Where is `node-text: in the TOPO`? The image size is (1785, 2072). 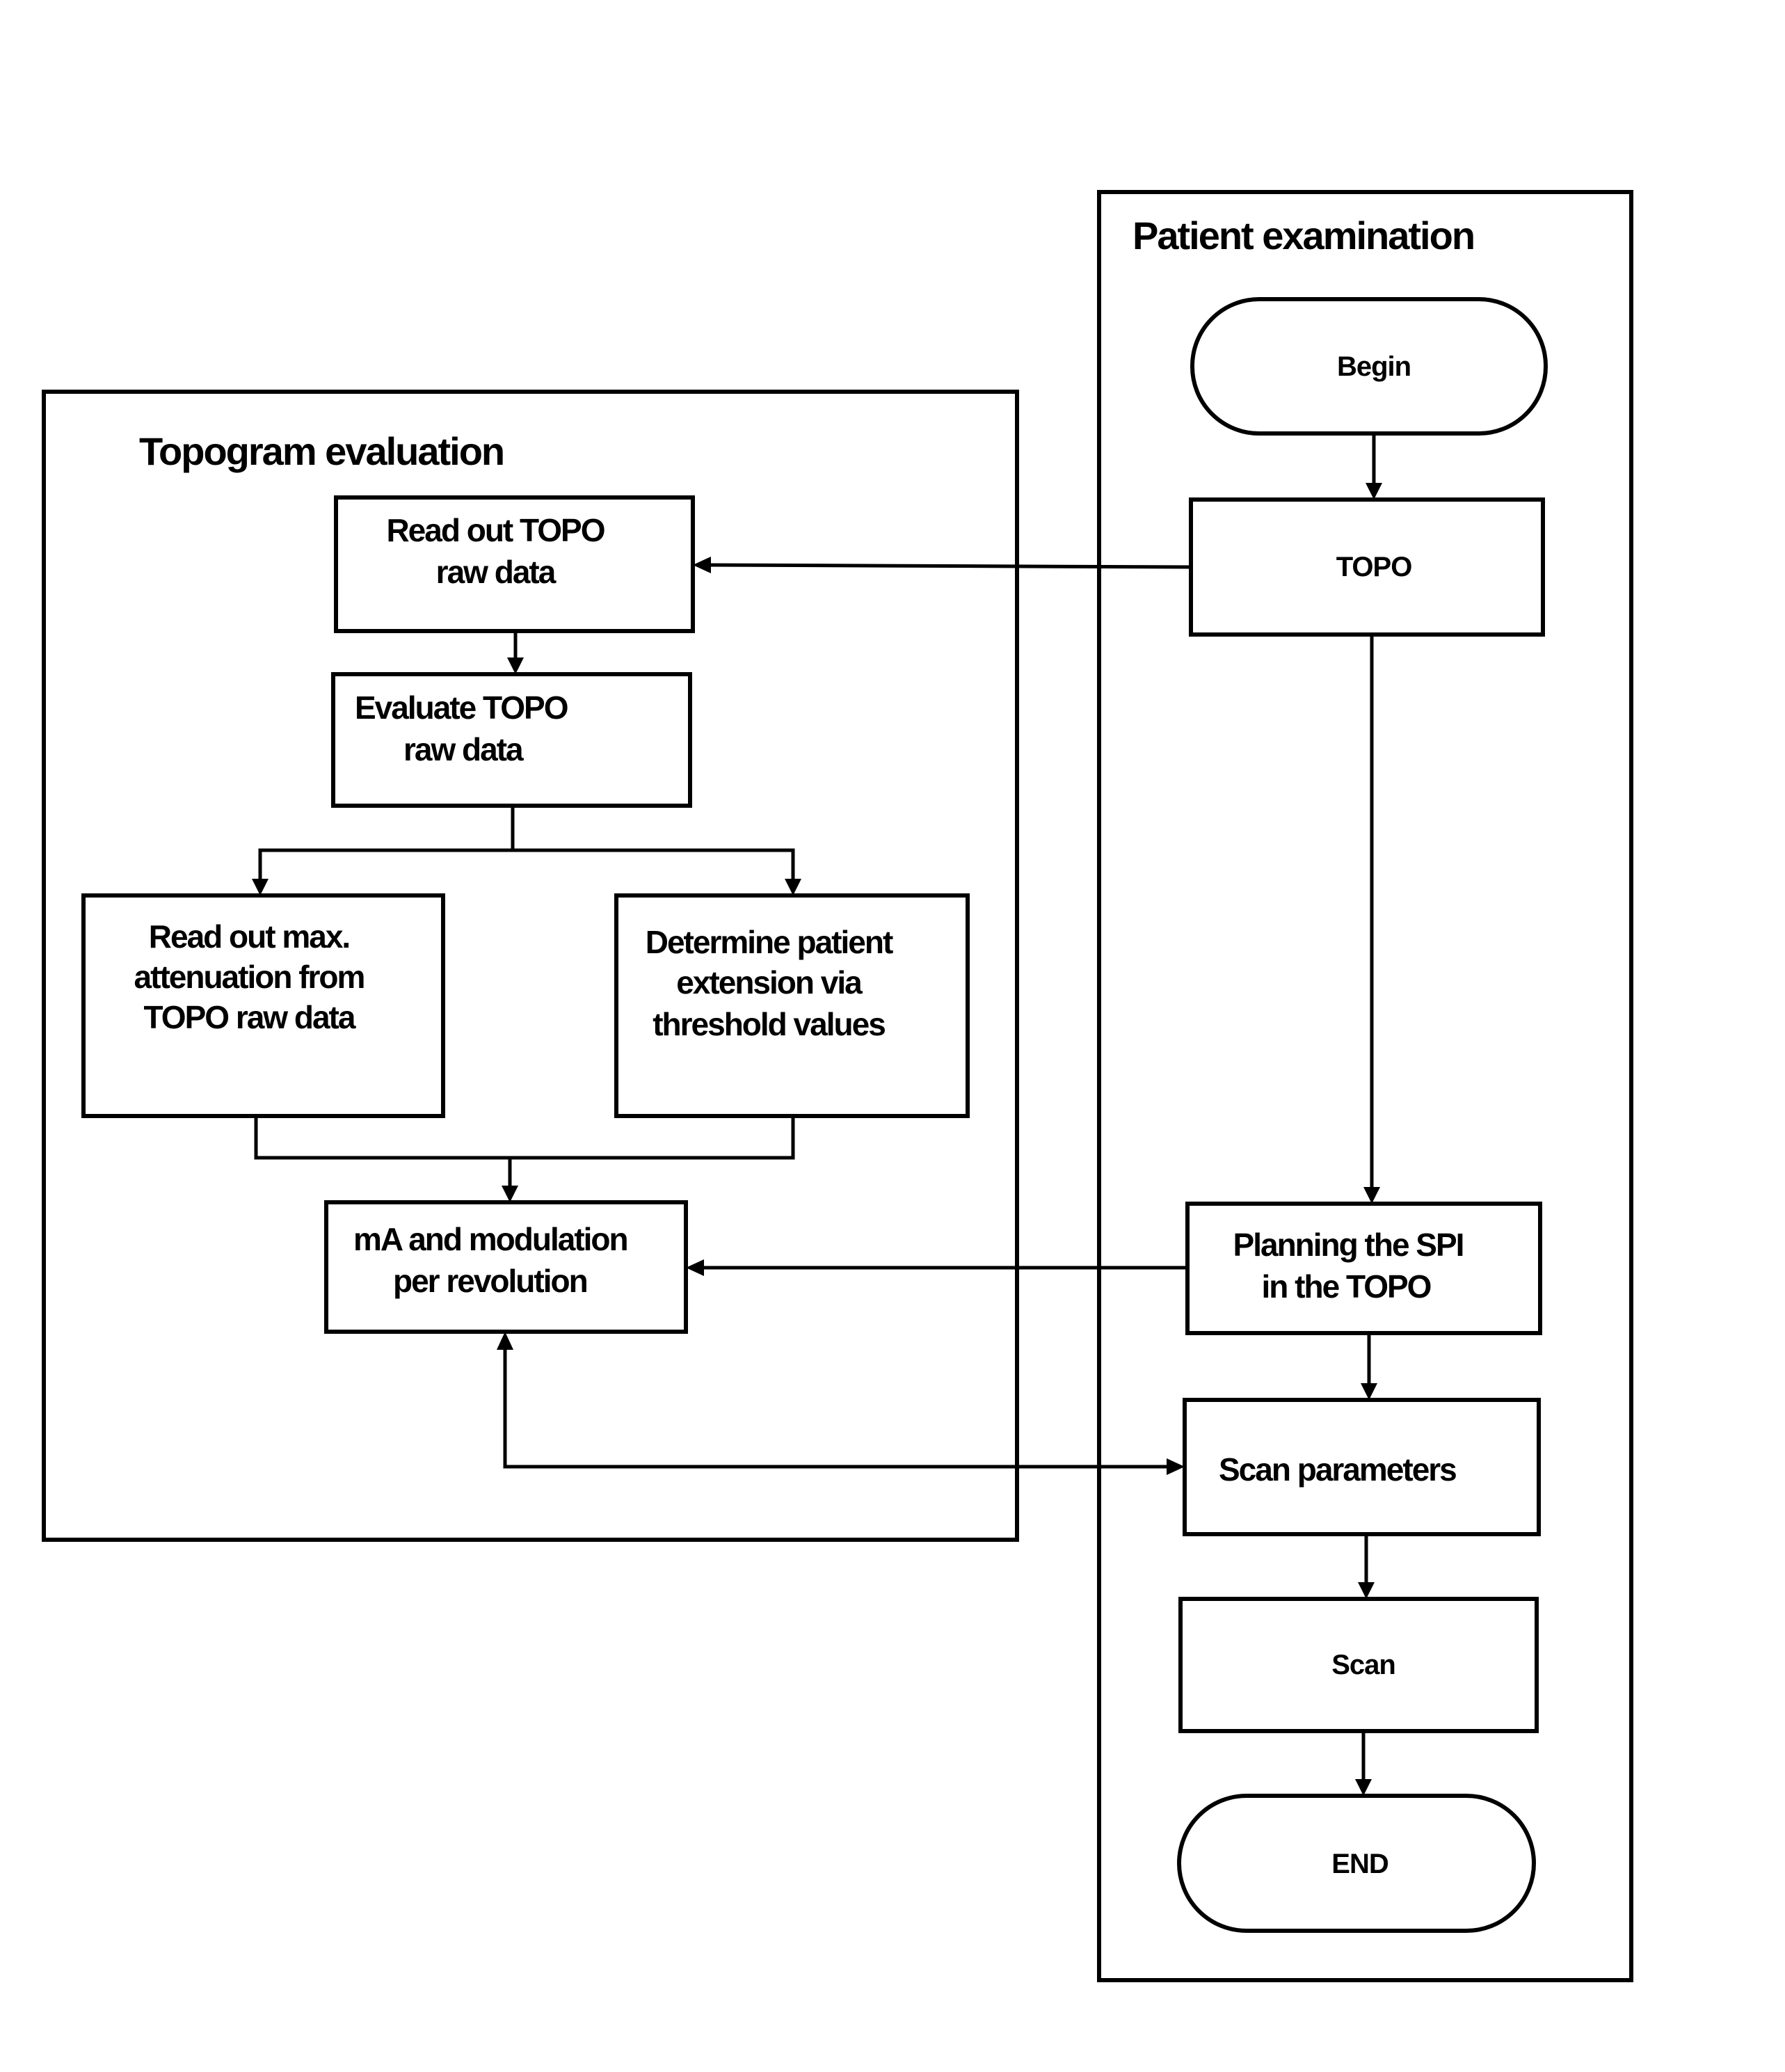 node-text: in the TOPO is located at coordinates (1346, 1286).